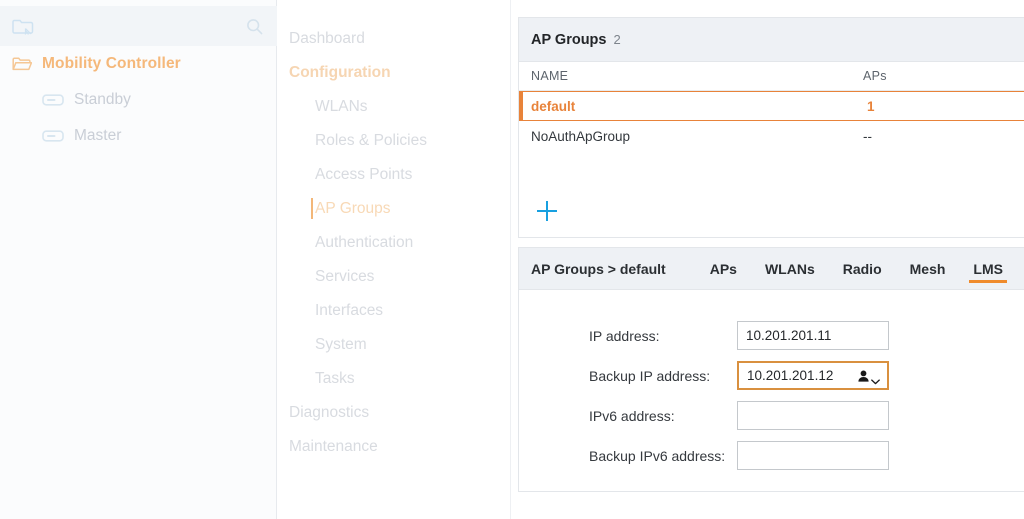 This screenshot has width=1024, height=519. I want to click on nav-item-label: Tasks, so click(335, 379).